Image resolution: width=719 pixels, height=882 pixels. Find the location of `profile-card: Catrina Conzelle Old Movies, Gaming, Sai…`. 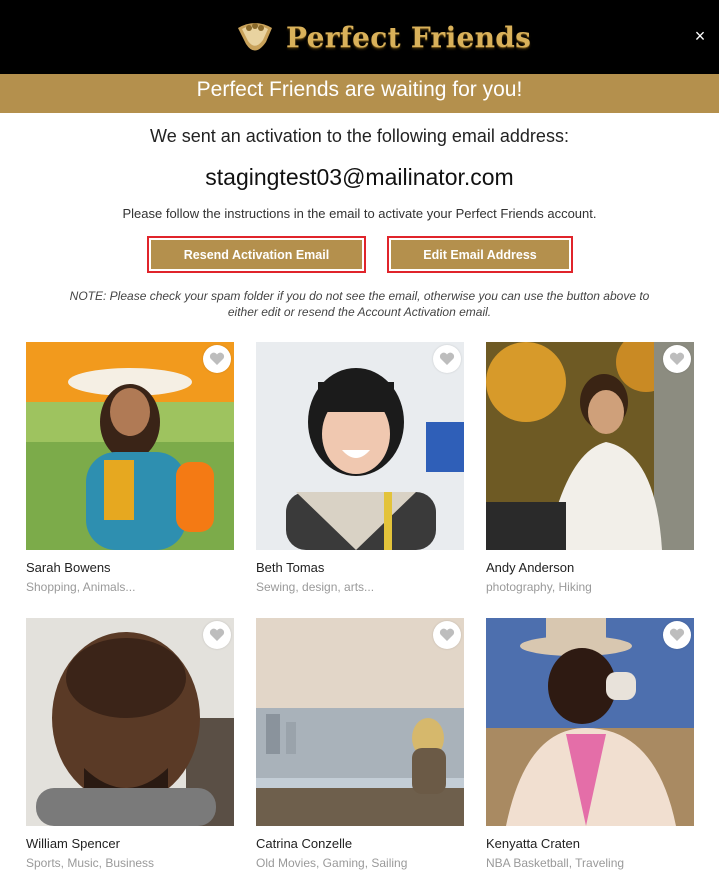

profile-card: Catrina Conzelle Old Movies, Gaming, Sai… is located at coordinates (360, 744).